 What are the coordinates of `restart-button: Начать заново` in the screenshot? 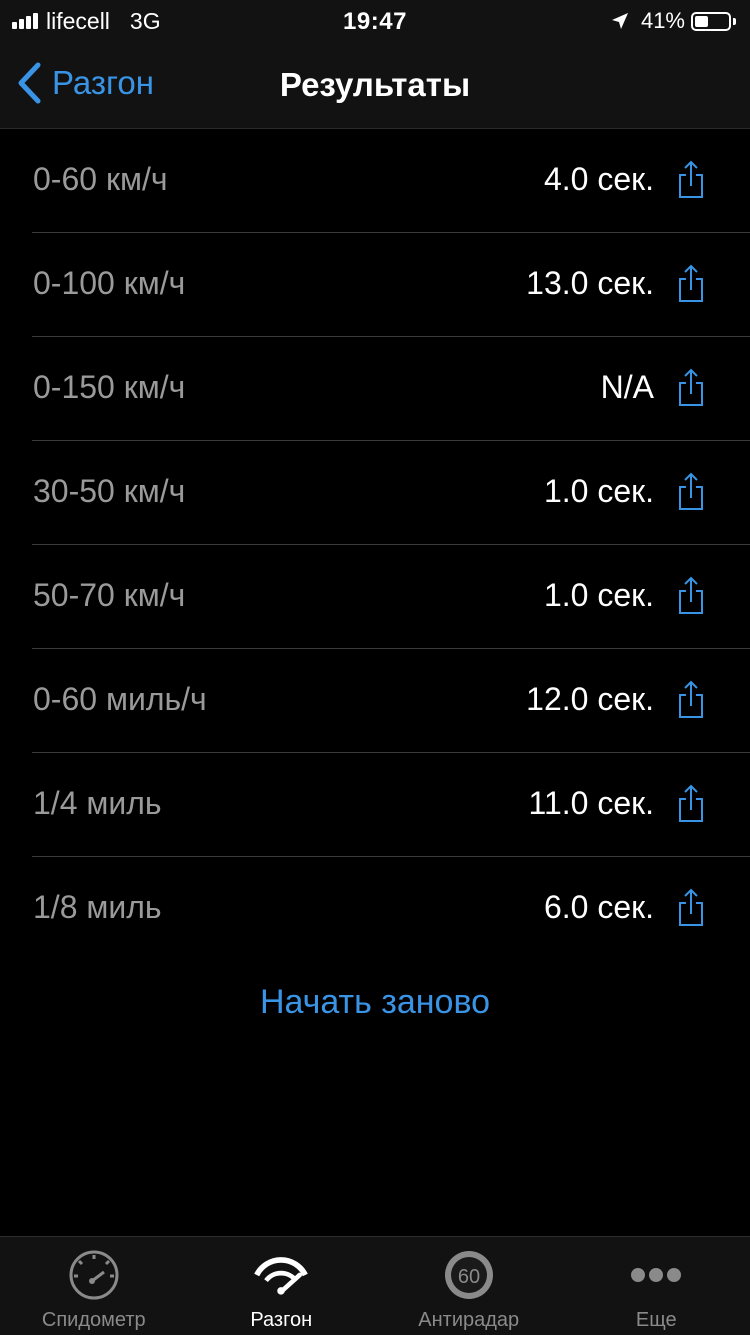 It's located at (375, 1002).